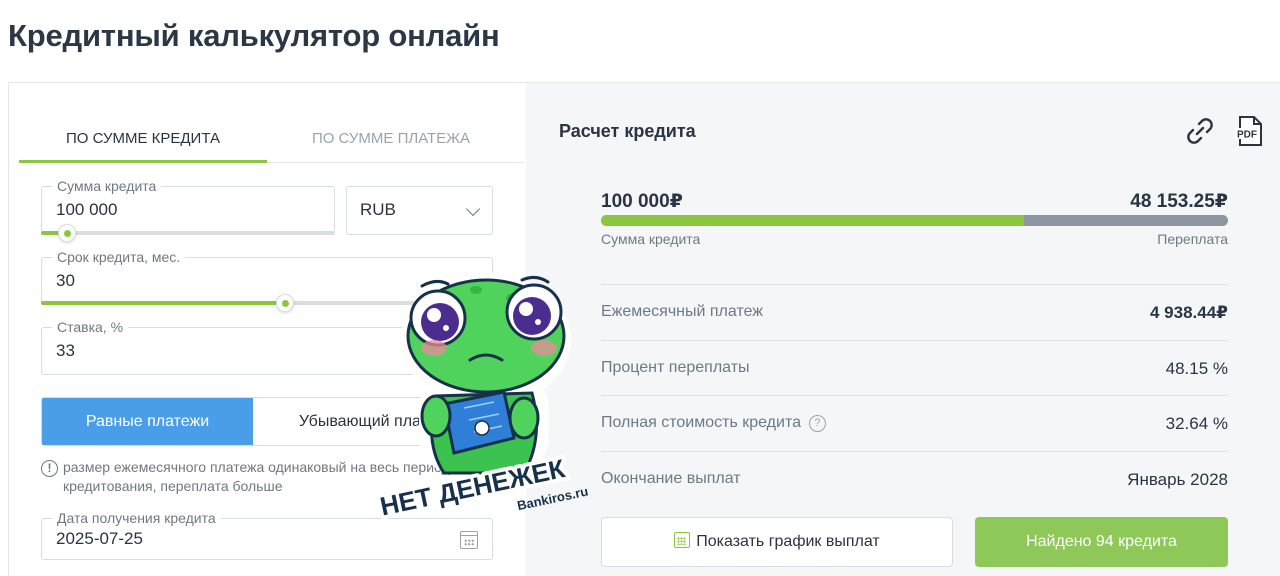  I want to click on payments-end-value: Январь 2028, so click(1177, 479).